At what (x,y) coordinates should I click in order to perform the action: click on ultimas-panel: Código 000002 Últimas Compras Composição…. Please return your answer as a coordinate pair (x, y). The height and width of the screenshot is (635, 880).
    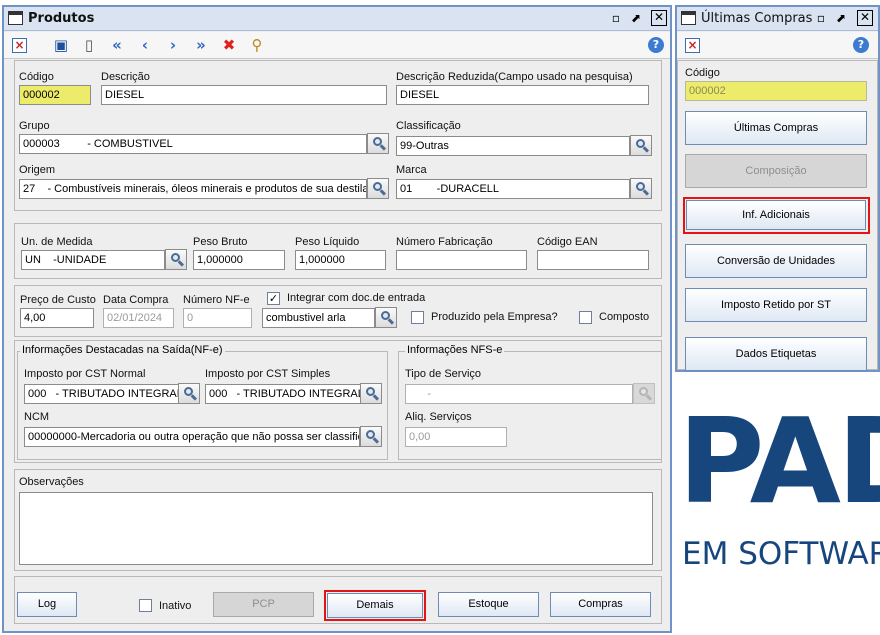
    Looking at the image, I should click on (777, 215).